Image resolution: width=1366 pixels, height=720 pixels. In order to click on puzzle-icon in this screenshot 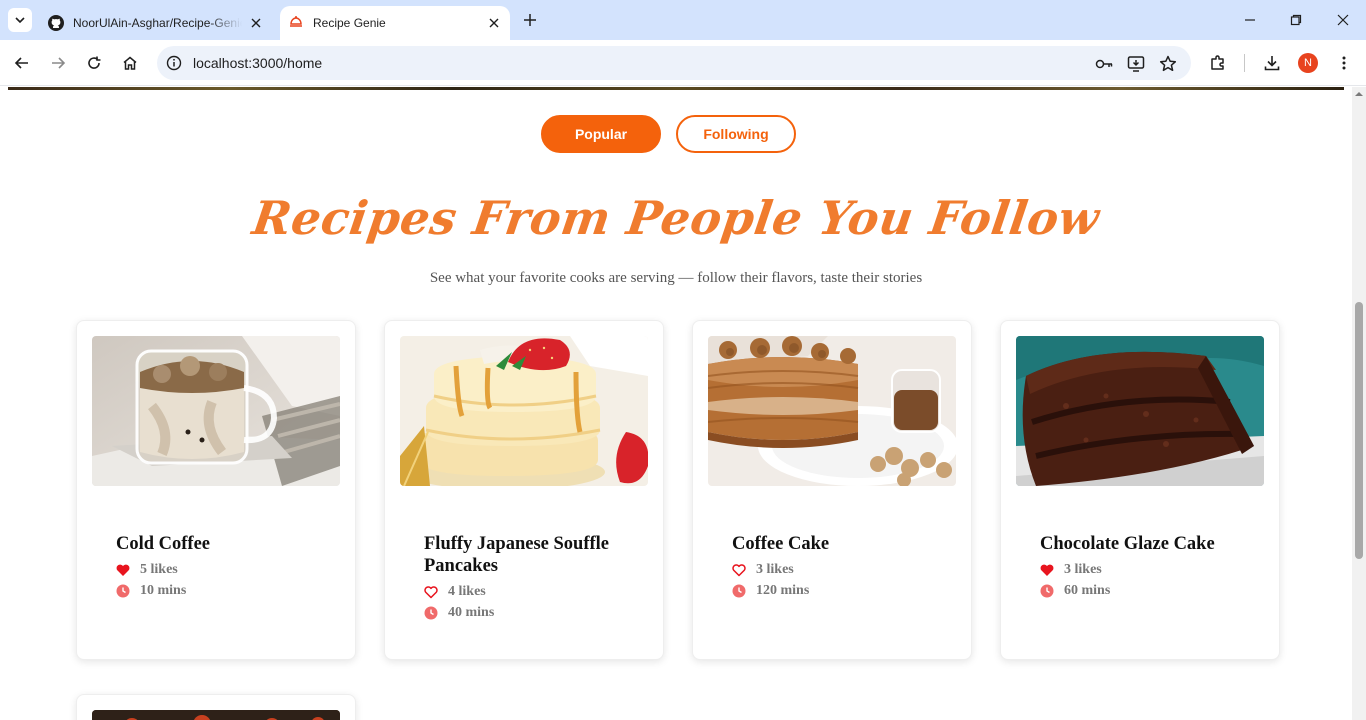, I will do `click(1217, 62)`.